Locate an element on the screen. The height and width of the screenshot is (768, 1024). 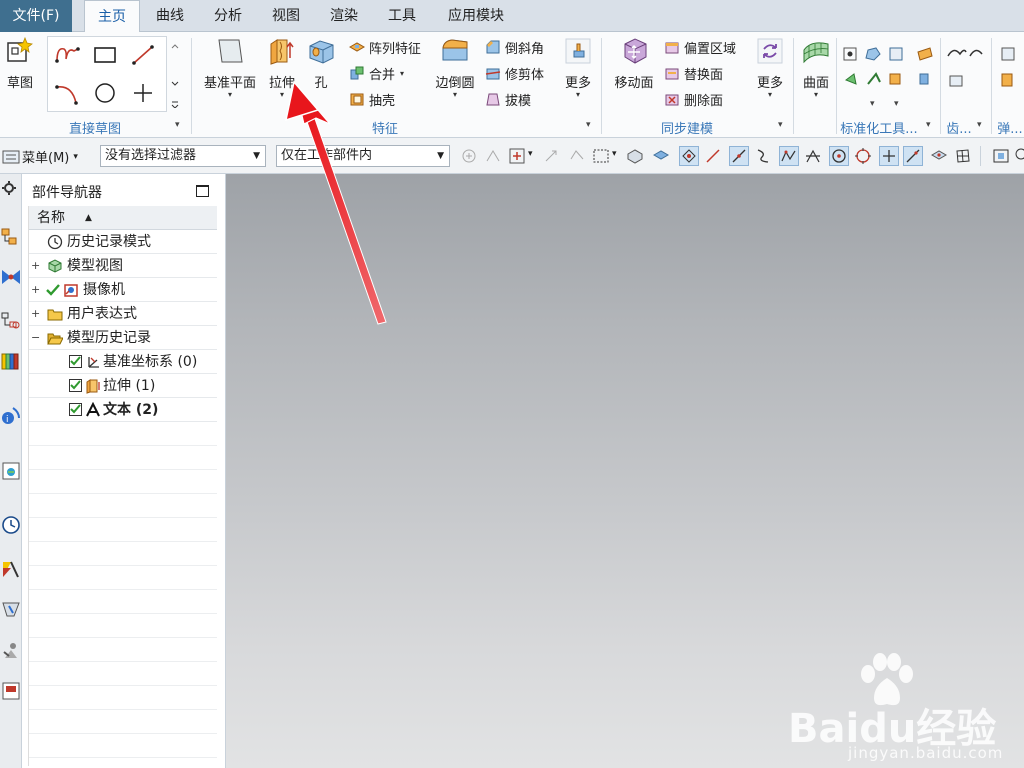
extrude-button: 拉伸 ▾ is located at coordinates (282, 67).